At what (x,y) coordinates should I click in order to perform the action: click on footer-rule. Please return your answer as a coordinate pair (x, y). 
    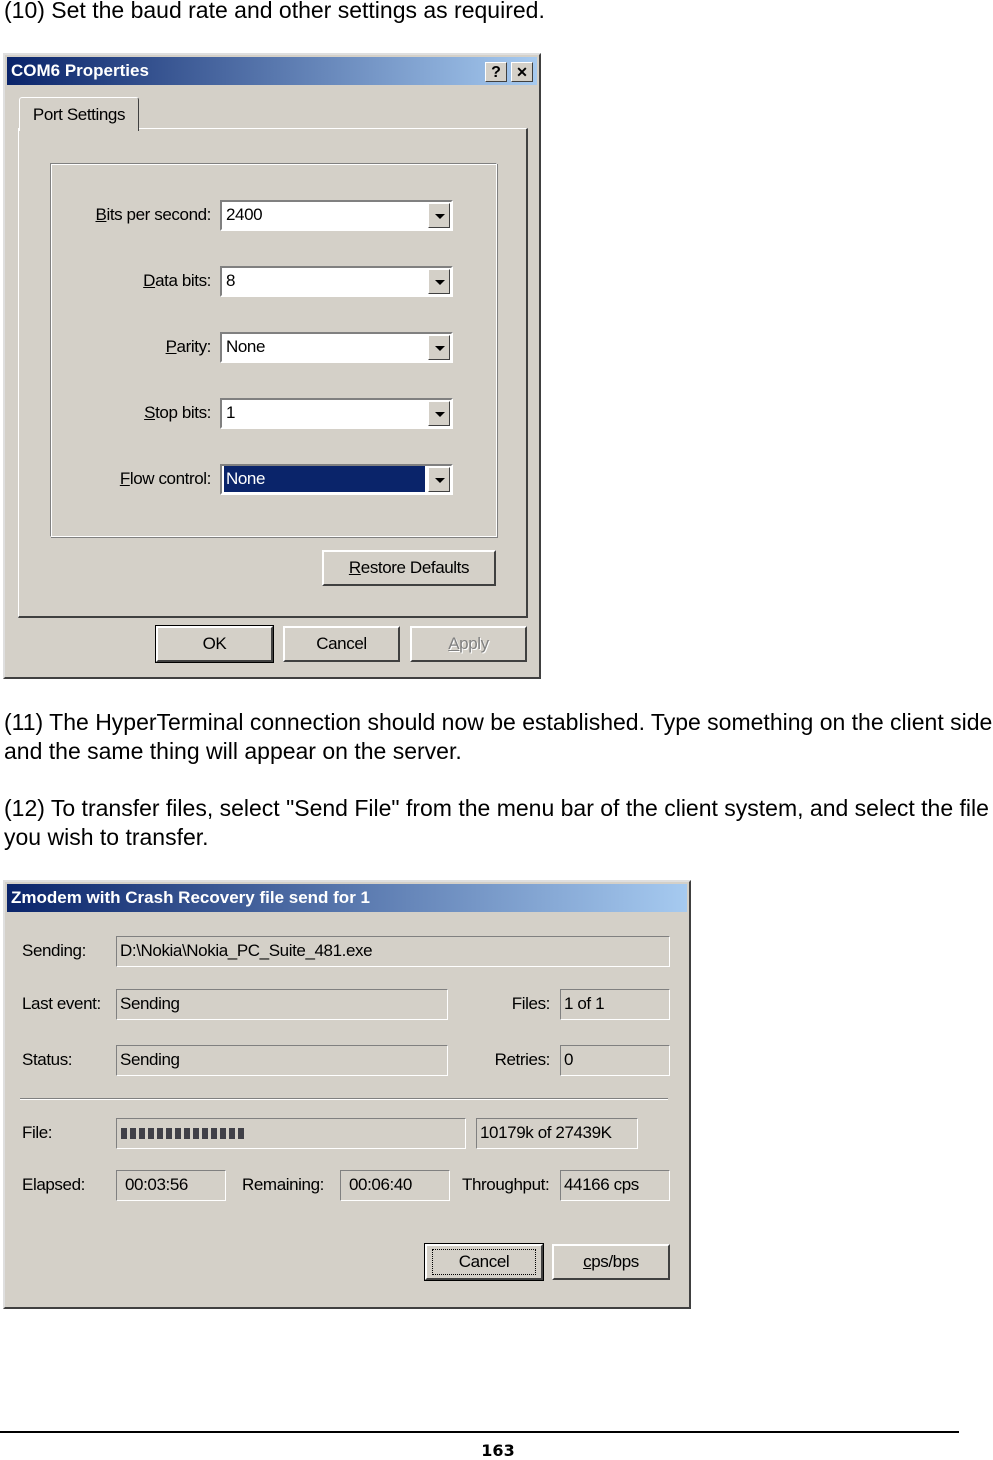
    Looking at the image, I should click on (479, 1432).